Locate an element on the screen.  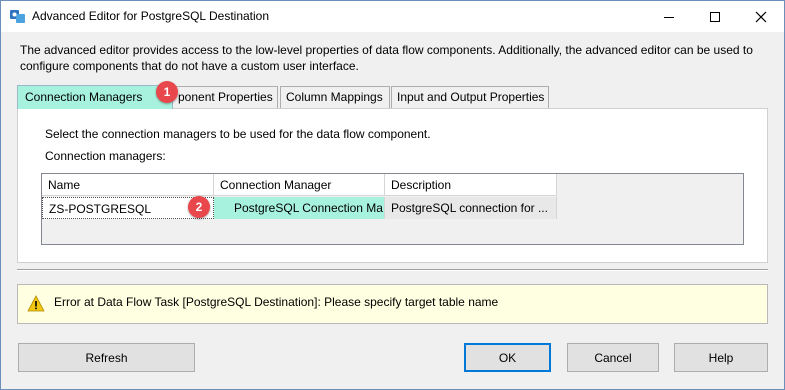
refresh-button: Refresh is located at coordinates (106, 357).